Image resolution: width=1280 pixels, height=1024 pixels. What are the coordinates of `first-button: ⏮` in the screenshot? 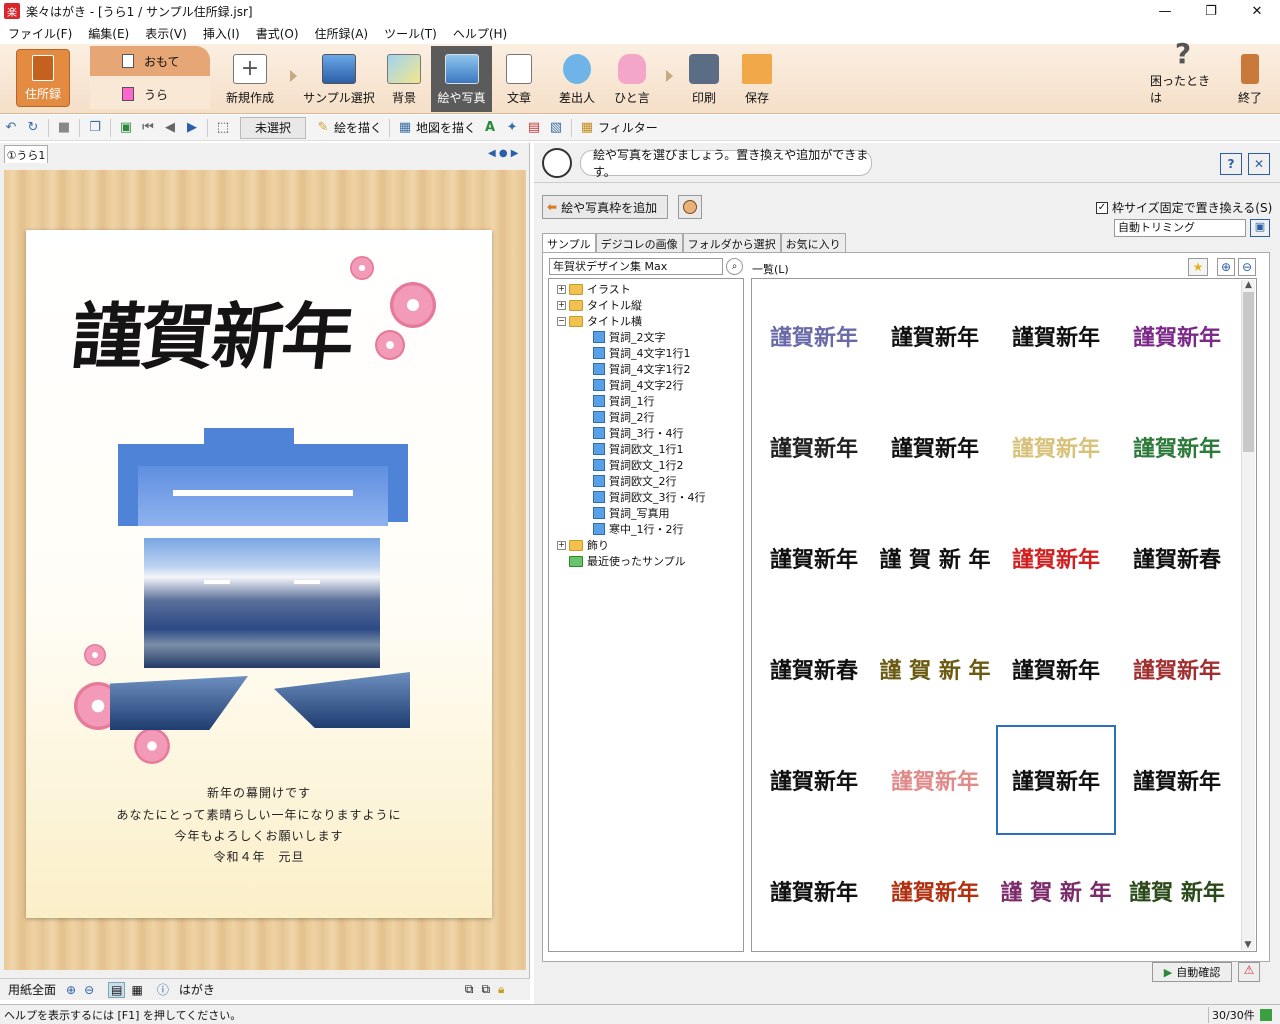 It's located at (148, 128).